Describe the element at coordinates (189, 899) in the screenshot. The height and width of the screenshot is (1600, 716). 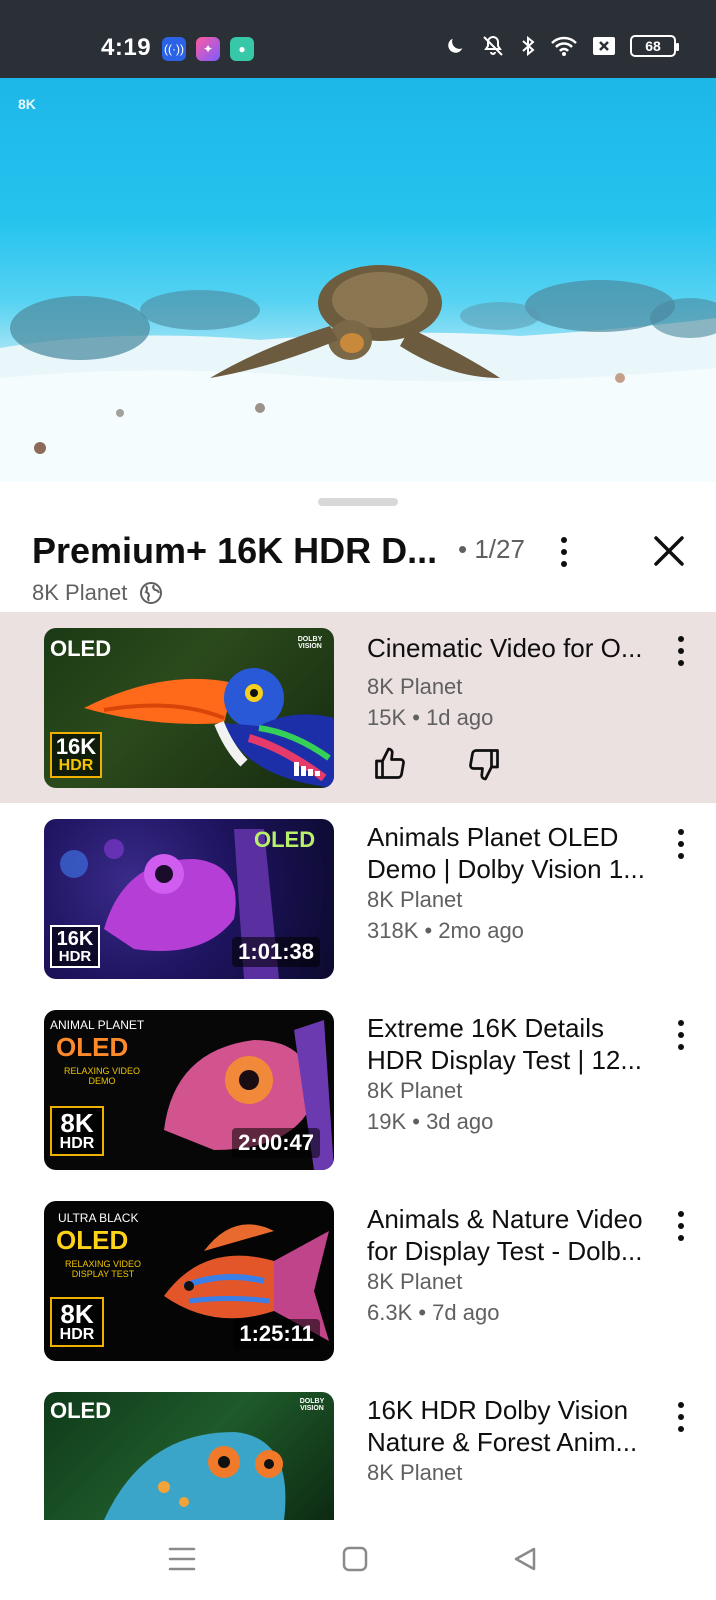
I see `video-thumbnail: OLED 16K HDR 1:01:38` at that location.